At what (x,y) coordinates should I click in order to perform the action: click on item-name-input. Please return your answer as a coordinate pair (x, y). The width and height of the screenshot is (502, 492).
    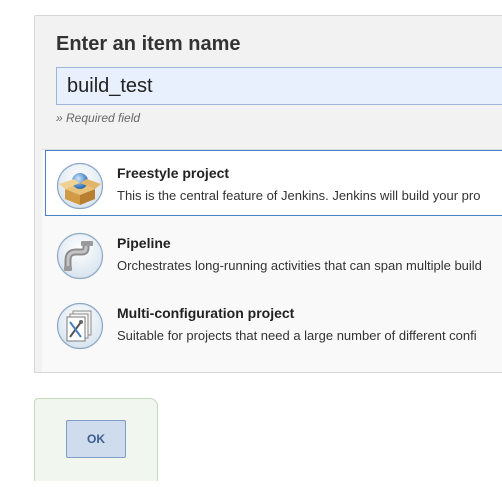
    Looking at the image, I should click on (279, 86).